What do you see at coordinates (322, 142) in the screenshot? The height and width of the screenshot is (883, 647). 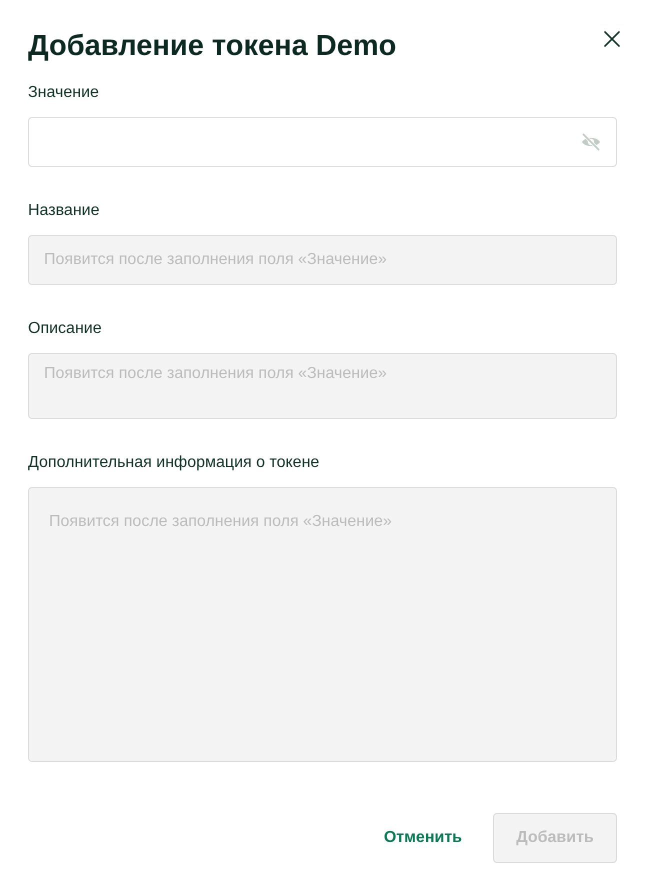 I see `input-field` at bounding box center [322, 142].